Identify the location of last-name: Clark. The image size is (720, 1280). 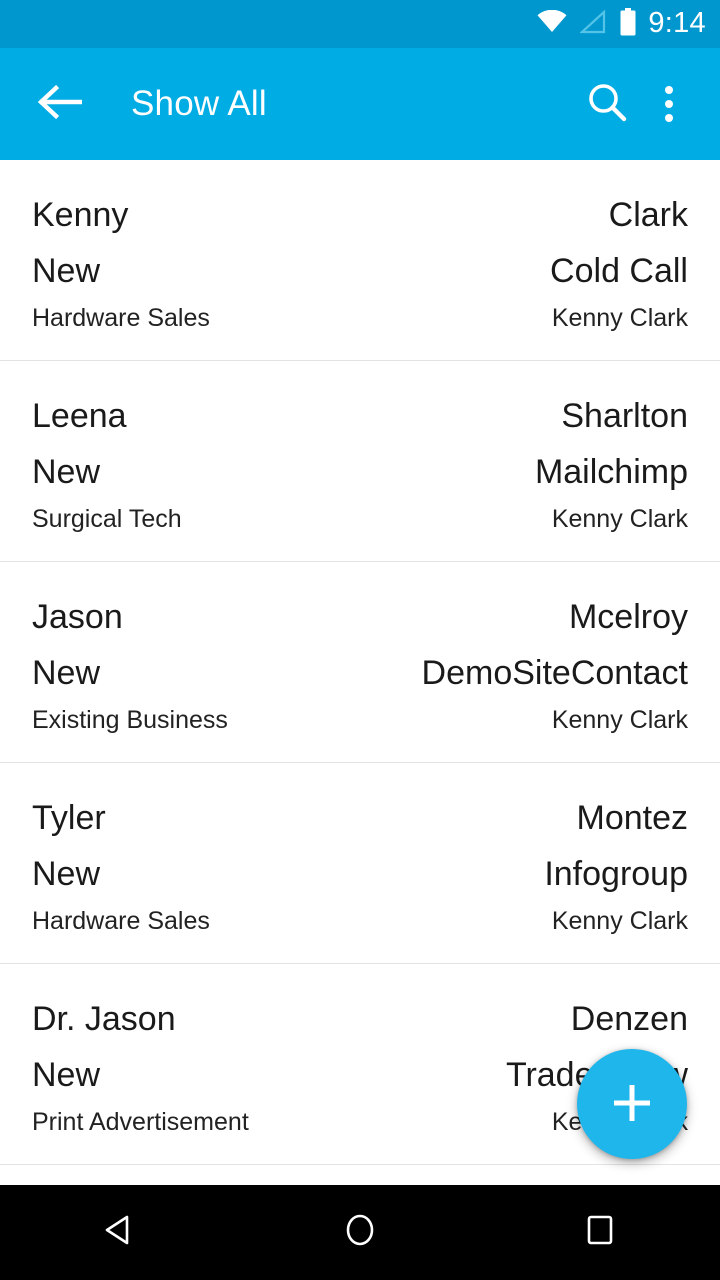
(648, 215).